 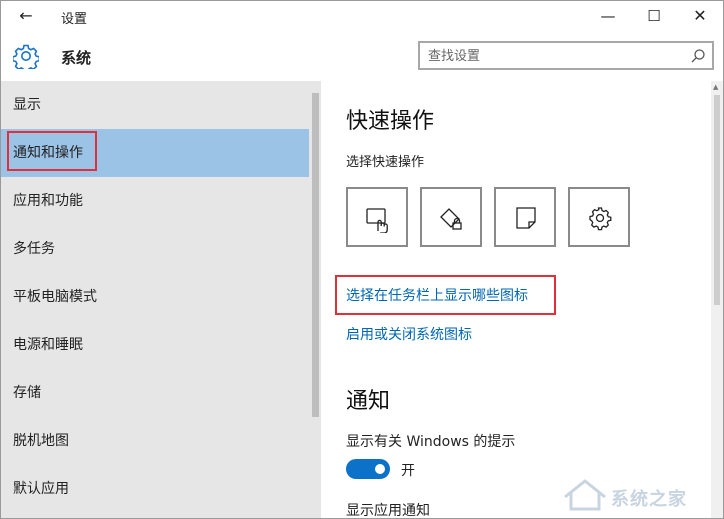 What do you see at coordinates (585, 495) in the screenshot?
I see `watermark-house-icon` at bounding box center [585, 495].